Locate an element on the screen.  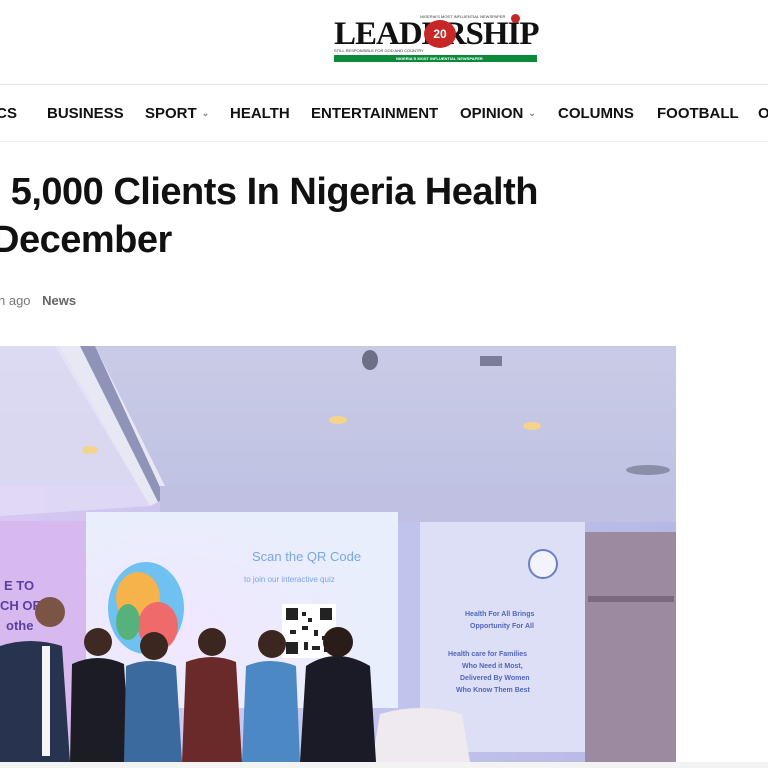
nav-label: SPORT is located at coordinates (171, 113).